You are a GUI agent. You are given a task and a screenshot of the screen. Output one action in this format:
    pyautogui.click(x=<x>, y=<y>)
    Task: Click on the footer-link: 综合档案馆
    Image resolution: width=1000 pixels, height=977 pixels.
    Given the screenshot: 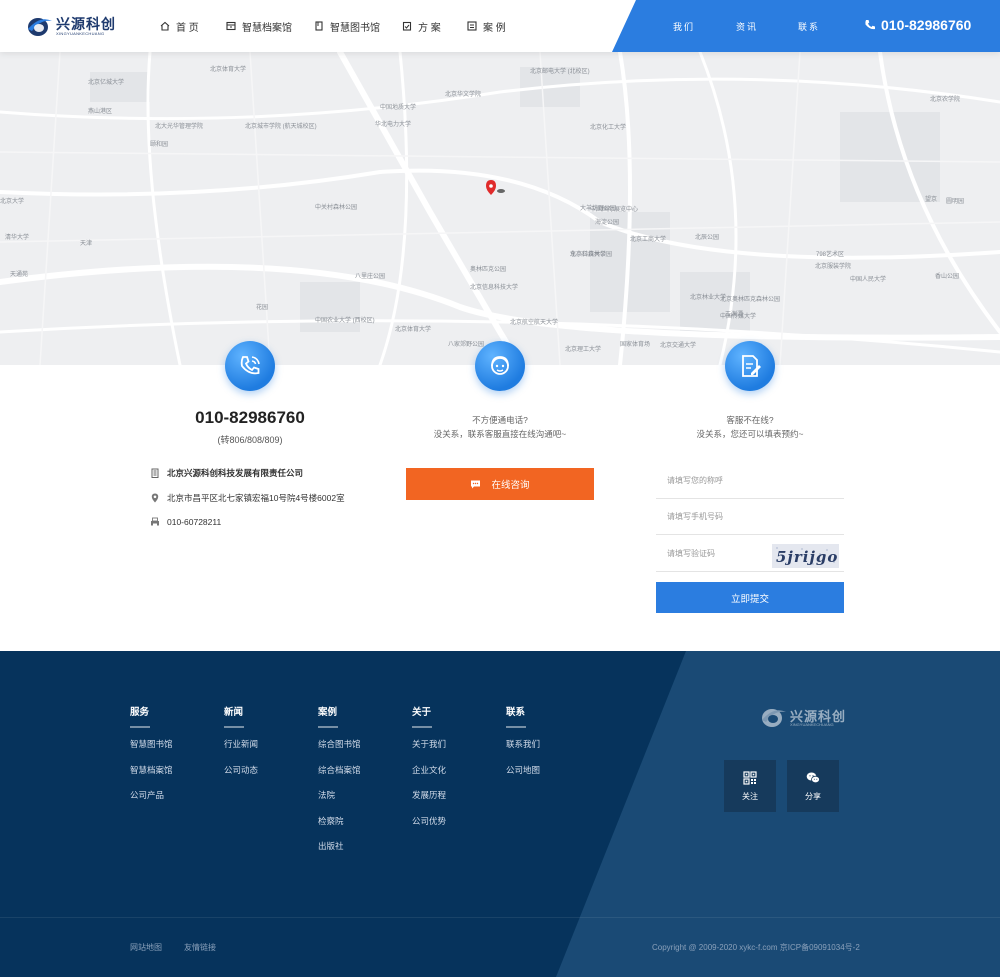 What is the action you would take?
    pyautogui.click(x=339, y=777)
    